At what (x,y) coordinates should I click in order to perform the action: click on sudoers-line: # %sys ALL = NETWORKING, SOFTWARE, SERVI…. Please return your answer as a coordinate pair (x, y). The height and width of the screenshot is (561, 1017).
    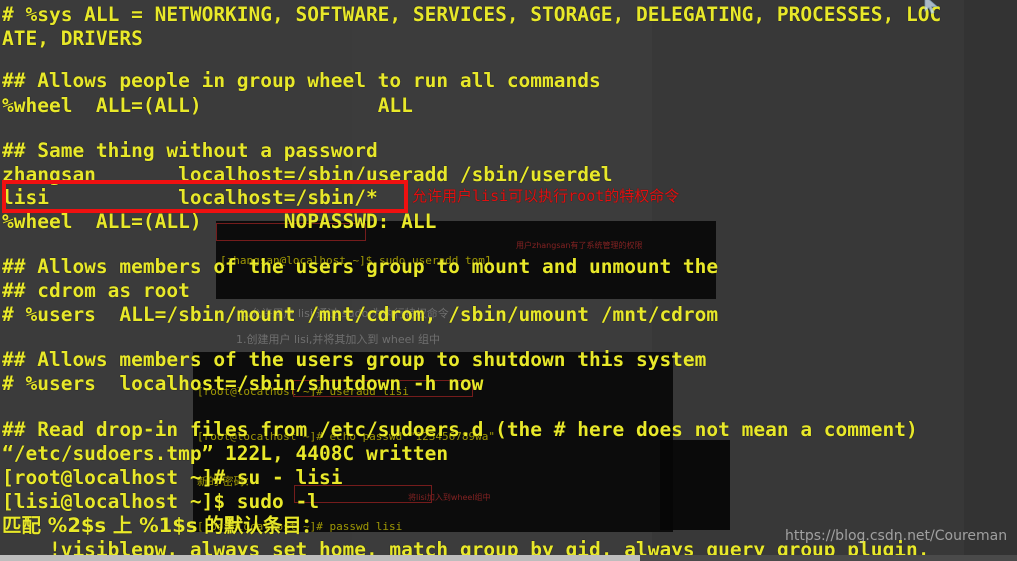
    Looking at the image, I should click on (472, 14).